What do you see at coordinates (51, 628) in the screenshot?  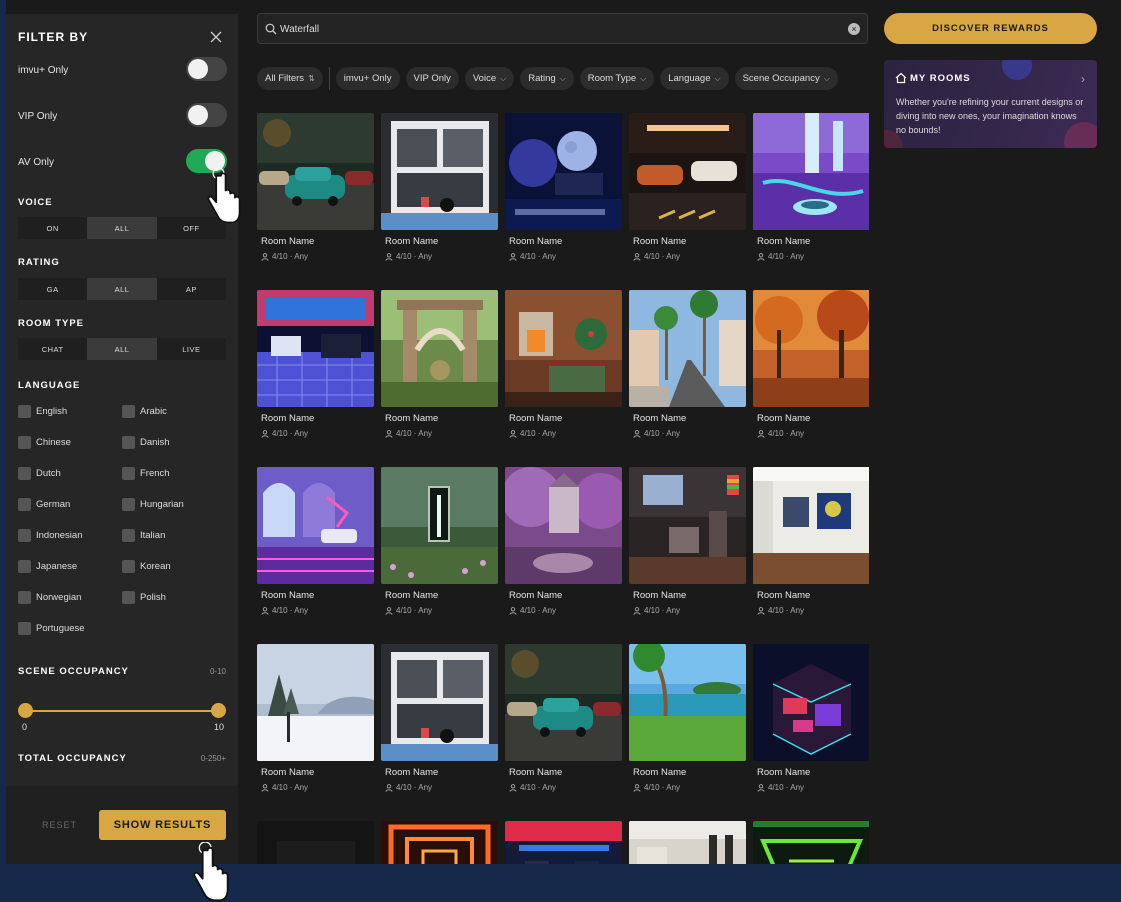 I see `language-option-portuguese: Portuguese` at bounding box center [51, 628].